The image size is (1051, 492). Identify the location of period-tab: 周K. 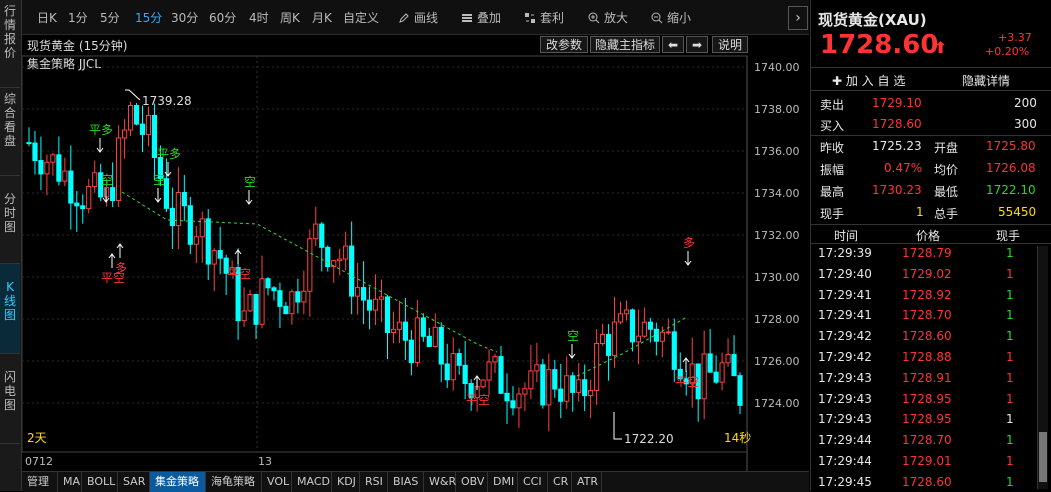
(290, 17).